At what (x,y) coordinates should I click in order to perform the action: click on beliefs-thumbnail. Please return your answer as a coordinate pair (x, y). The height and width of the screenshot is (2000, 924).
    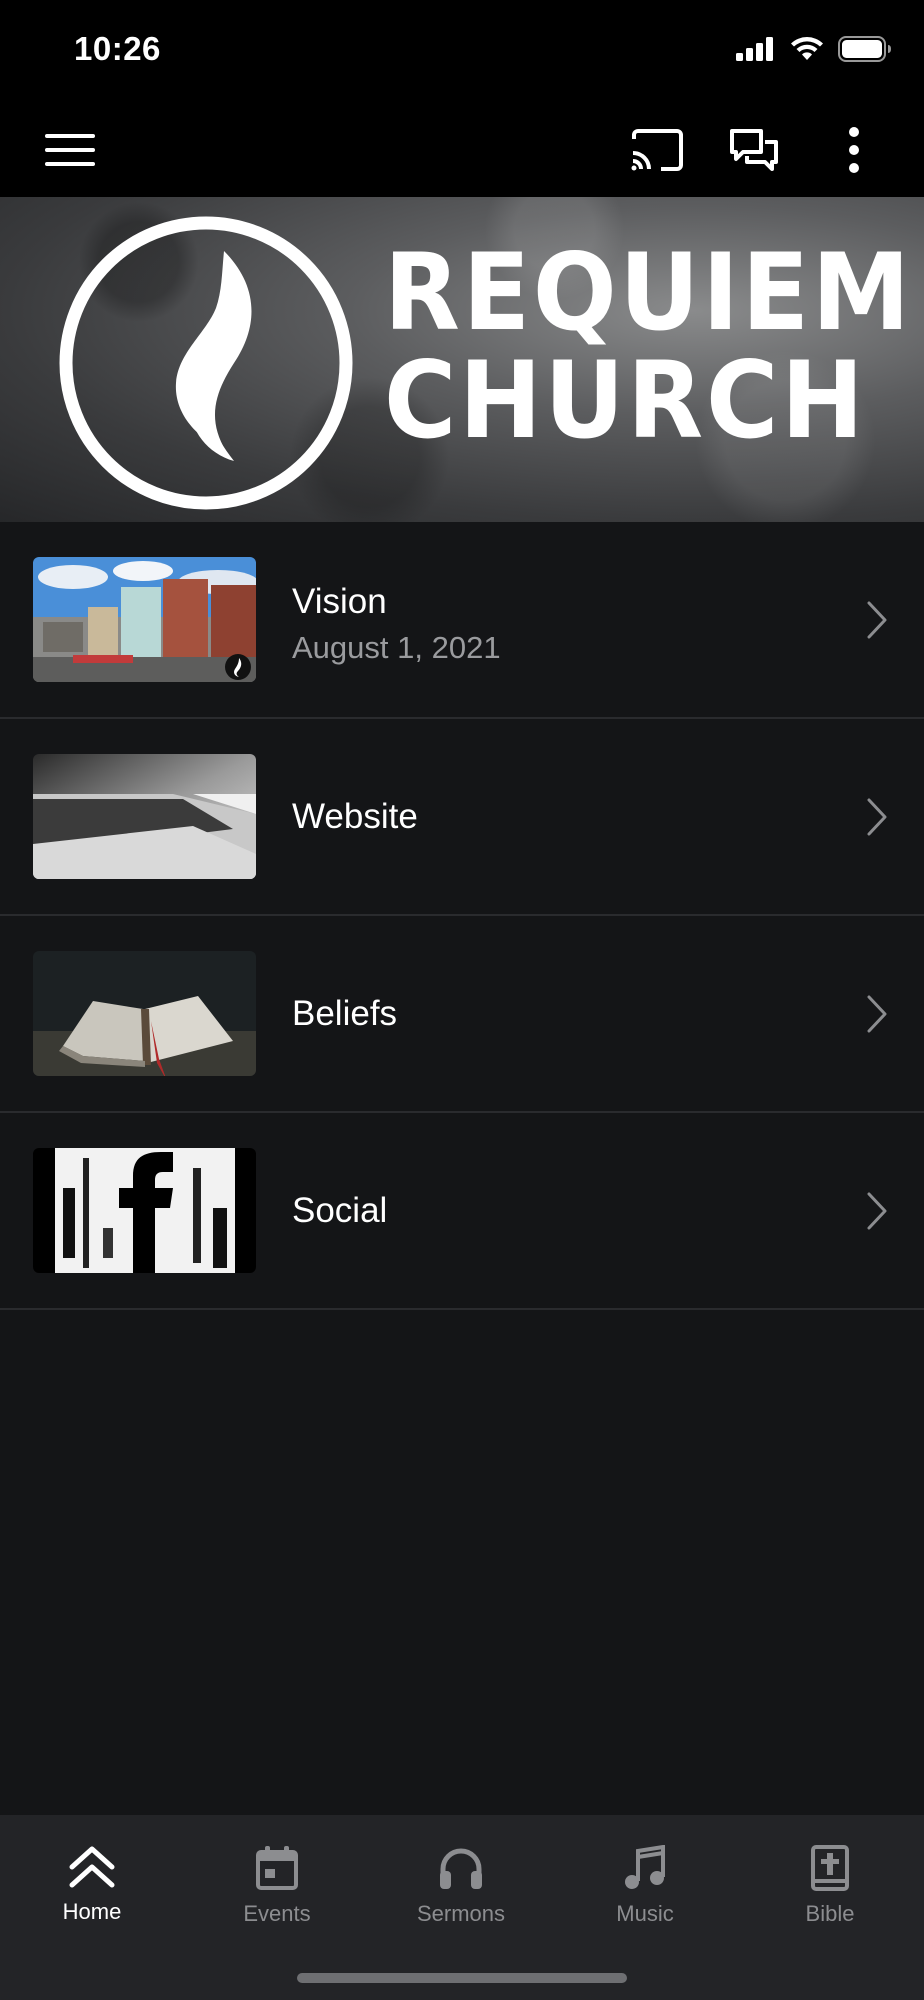
    Looking at the image, I should click on (144, 1013).